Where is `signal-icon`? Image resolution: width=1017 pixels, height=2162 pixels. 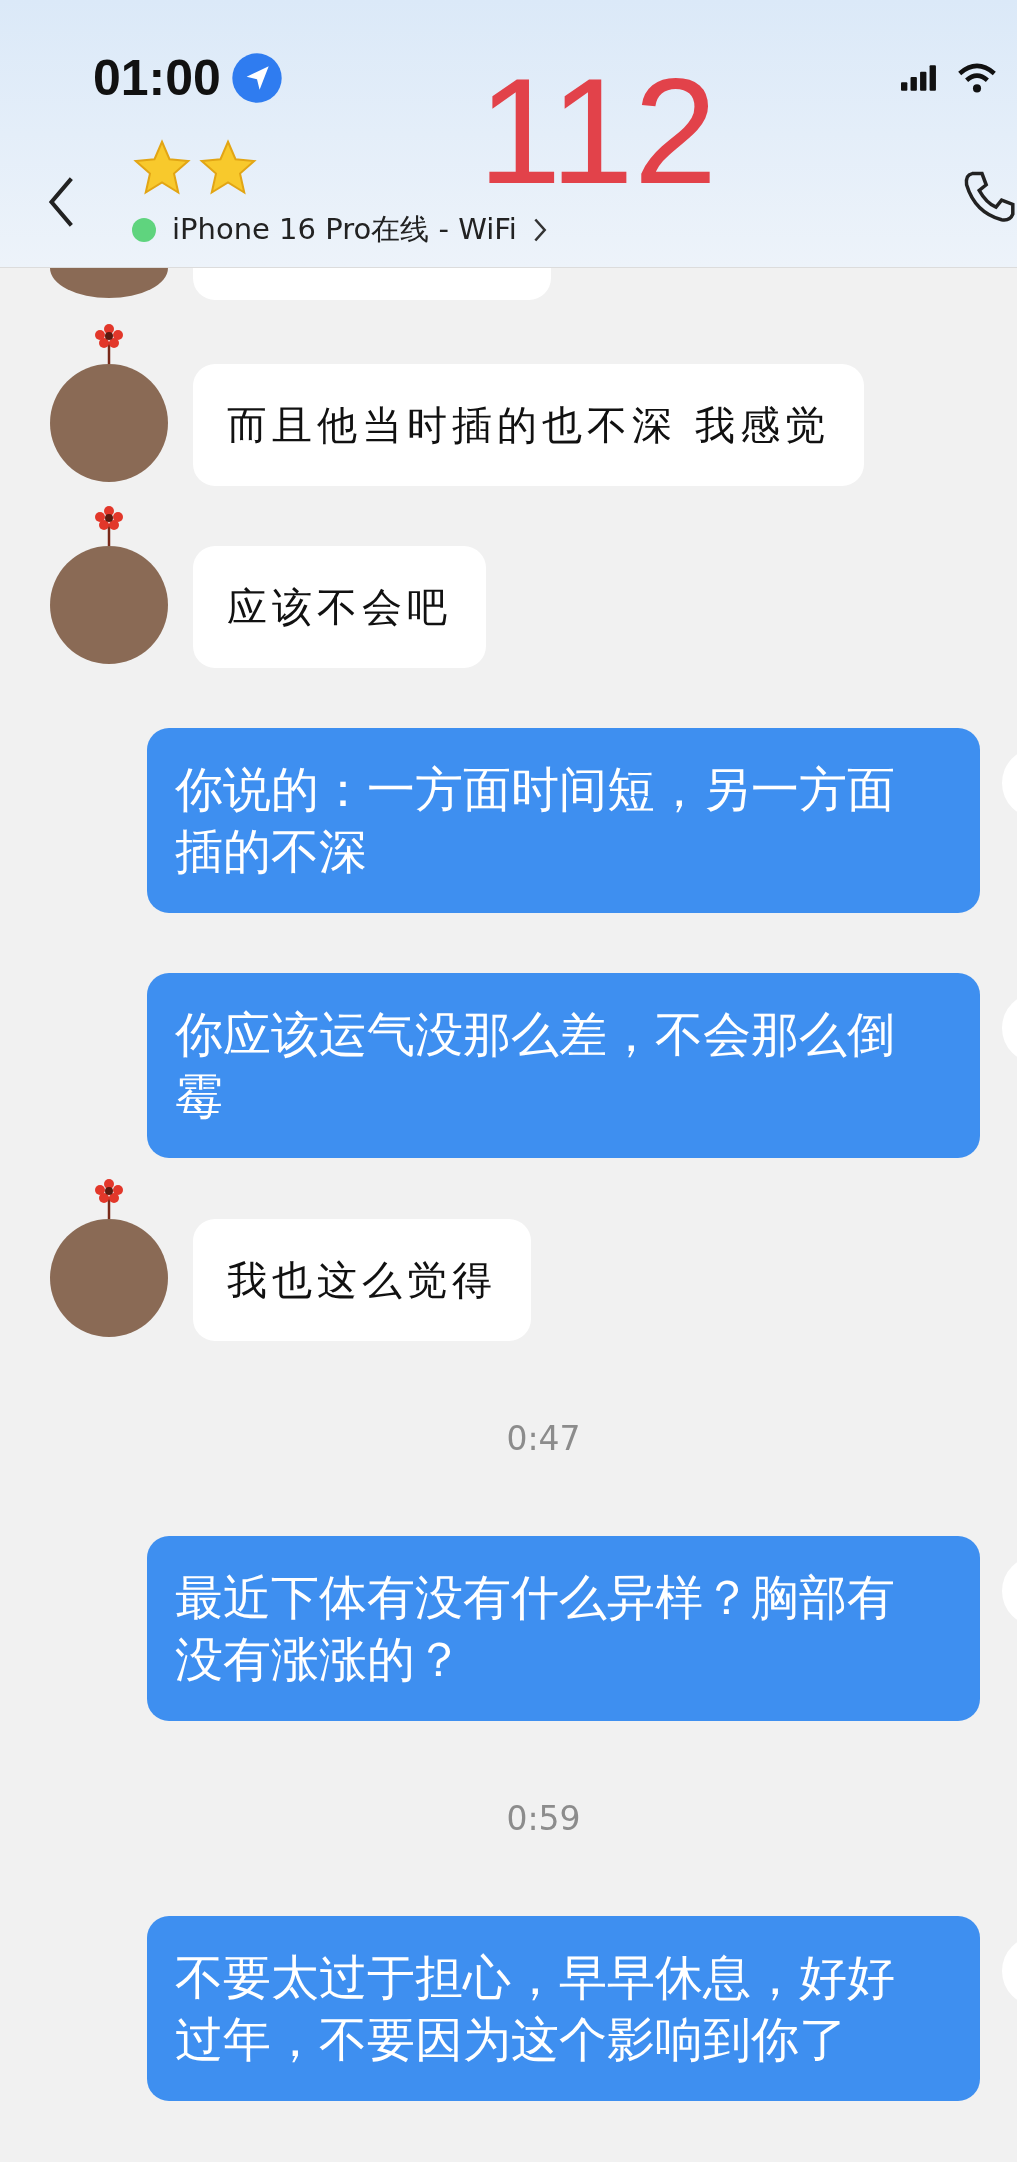 signal-icon is located at coordinates (919, 78).